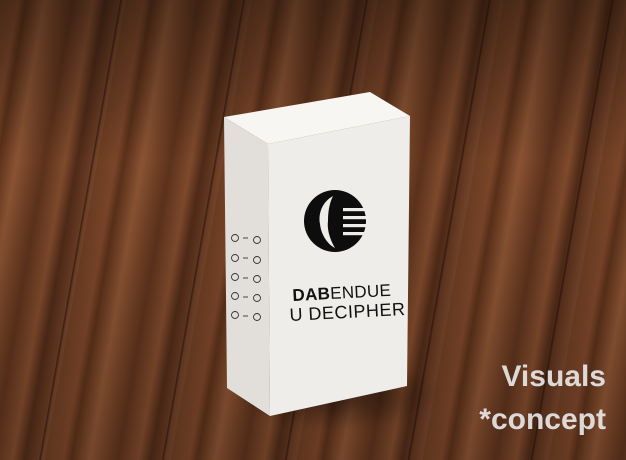  What do you see at coordinates (542, 419) in the screenshot?
I see `watermark-line-2: *concept` at bounding box center [542, 419].